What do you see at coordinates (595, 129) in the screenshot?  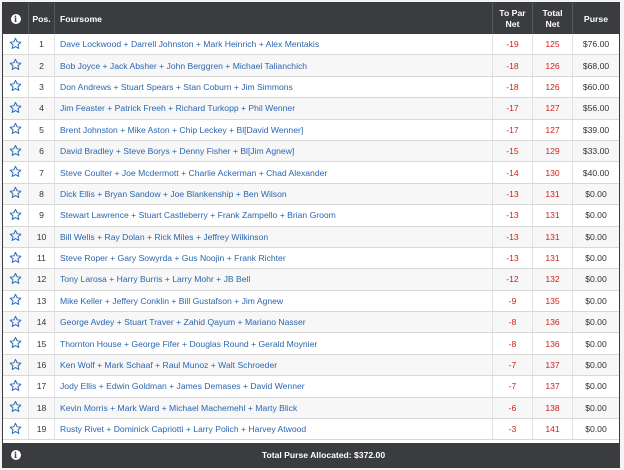 I see `purse-cell: $39.00` at bounding box center [595, 129].